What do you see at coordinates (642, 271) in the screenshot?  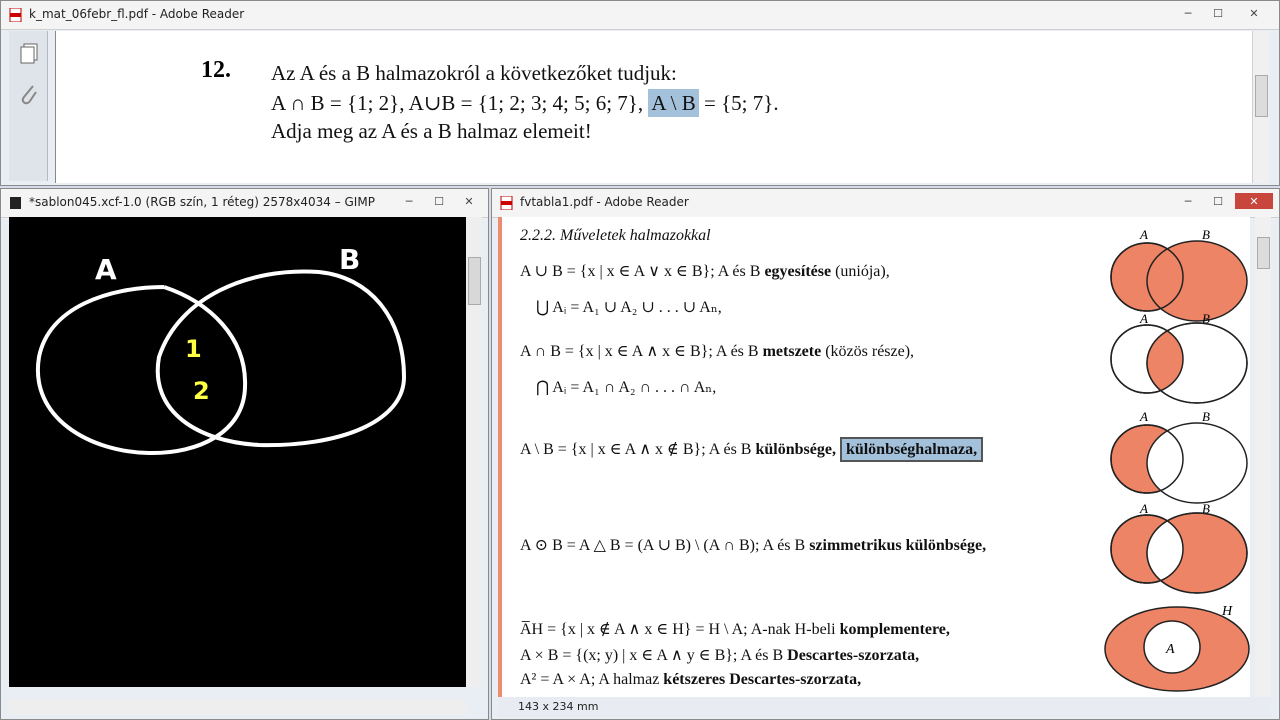 I see `union-def: A ∪ B = {x | x ∈ A ∨ x ∈ B}; A és B` at bounding box center [642, 271].